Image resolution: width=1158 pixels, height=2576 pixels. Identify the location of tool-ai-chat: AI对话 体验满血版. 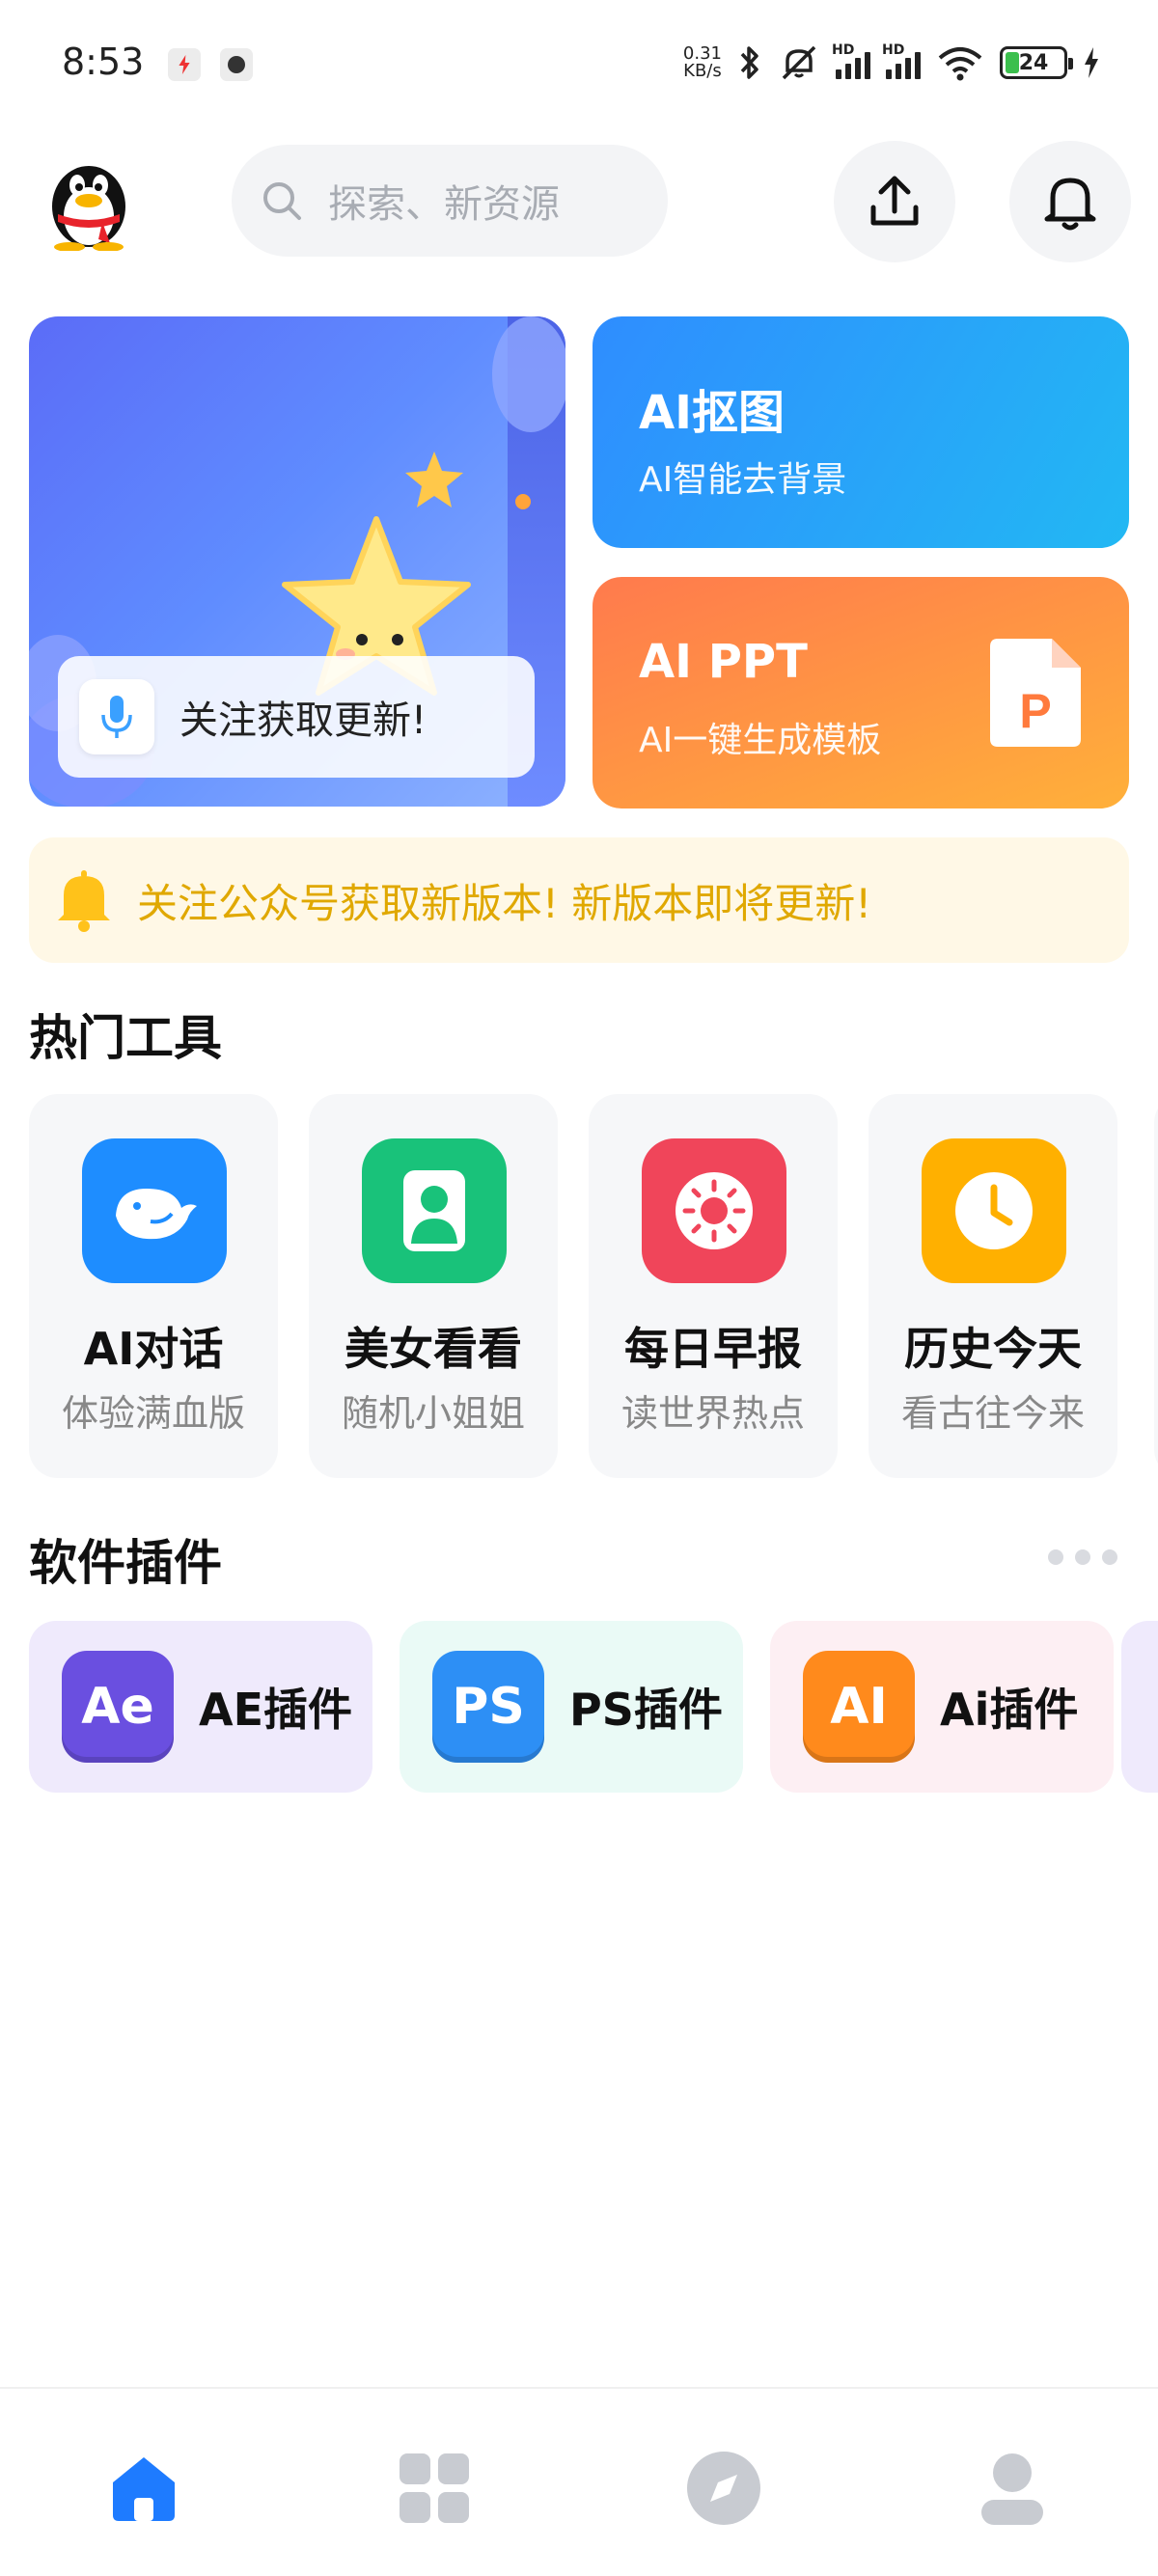
(153, 1286).